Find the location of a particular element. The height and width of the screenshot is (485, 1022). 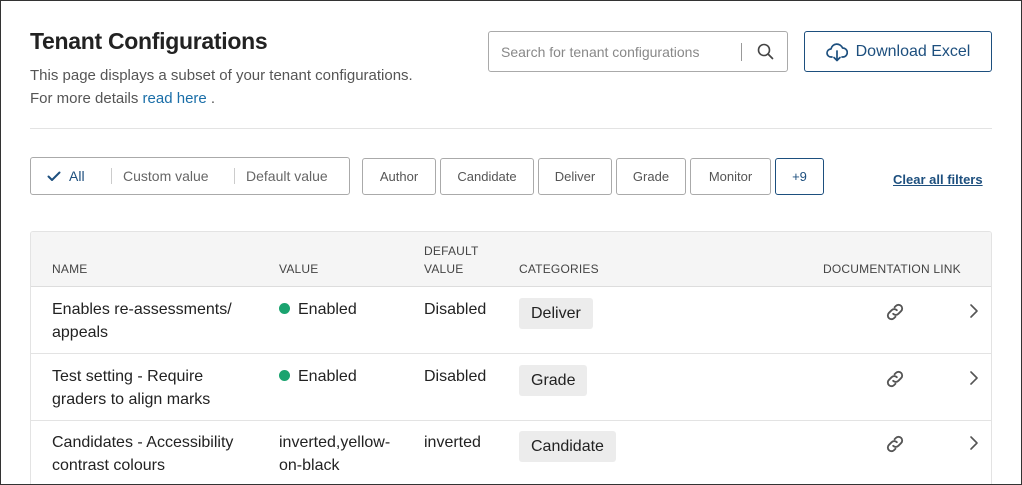

header-value: VALUE is located at coordinates (298, 269).